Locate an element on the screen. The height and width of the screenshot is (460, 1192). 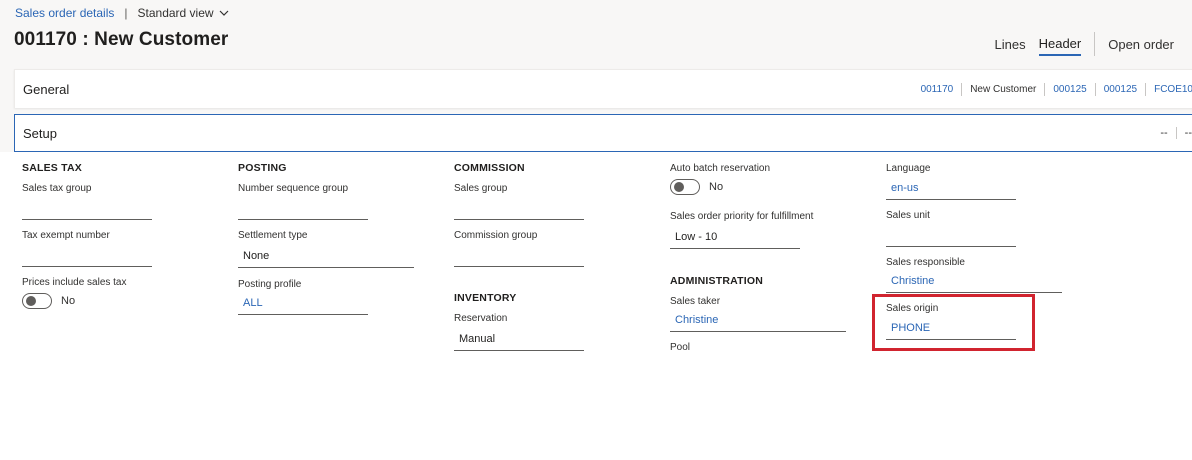
fasttab-general-summary: 001170 New Customer 000125 000125 FCOE10 is located at coordinates (1052, 89).